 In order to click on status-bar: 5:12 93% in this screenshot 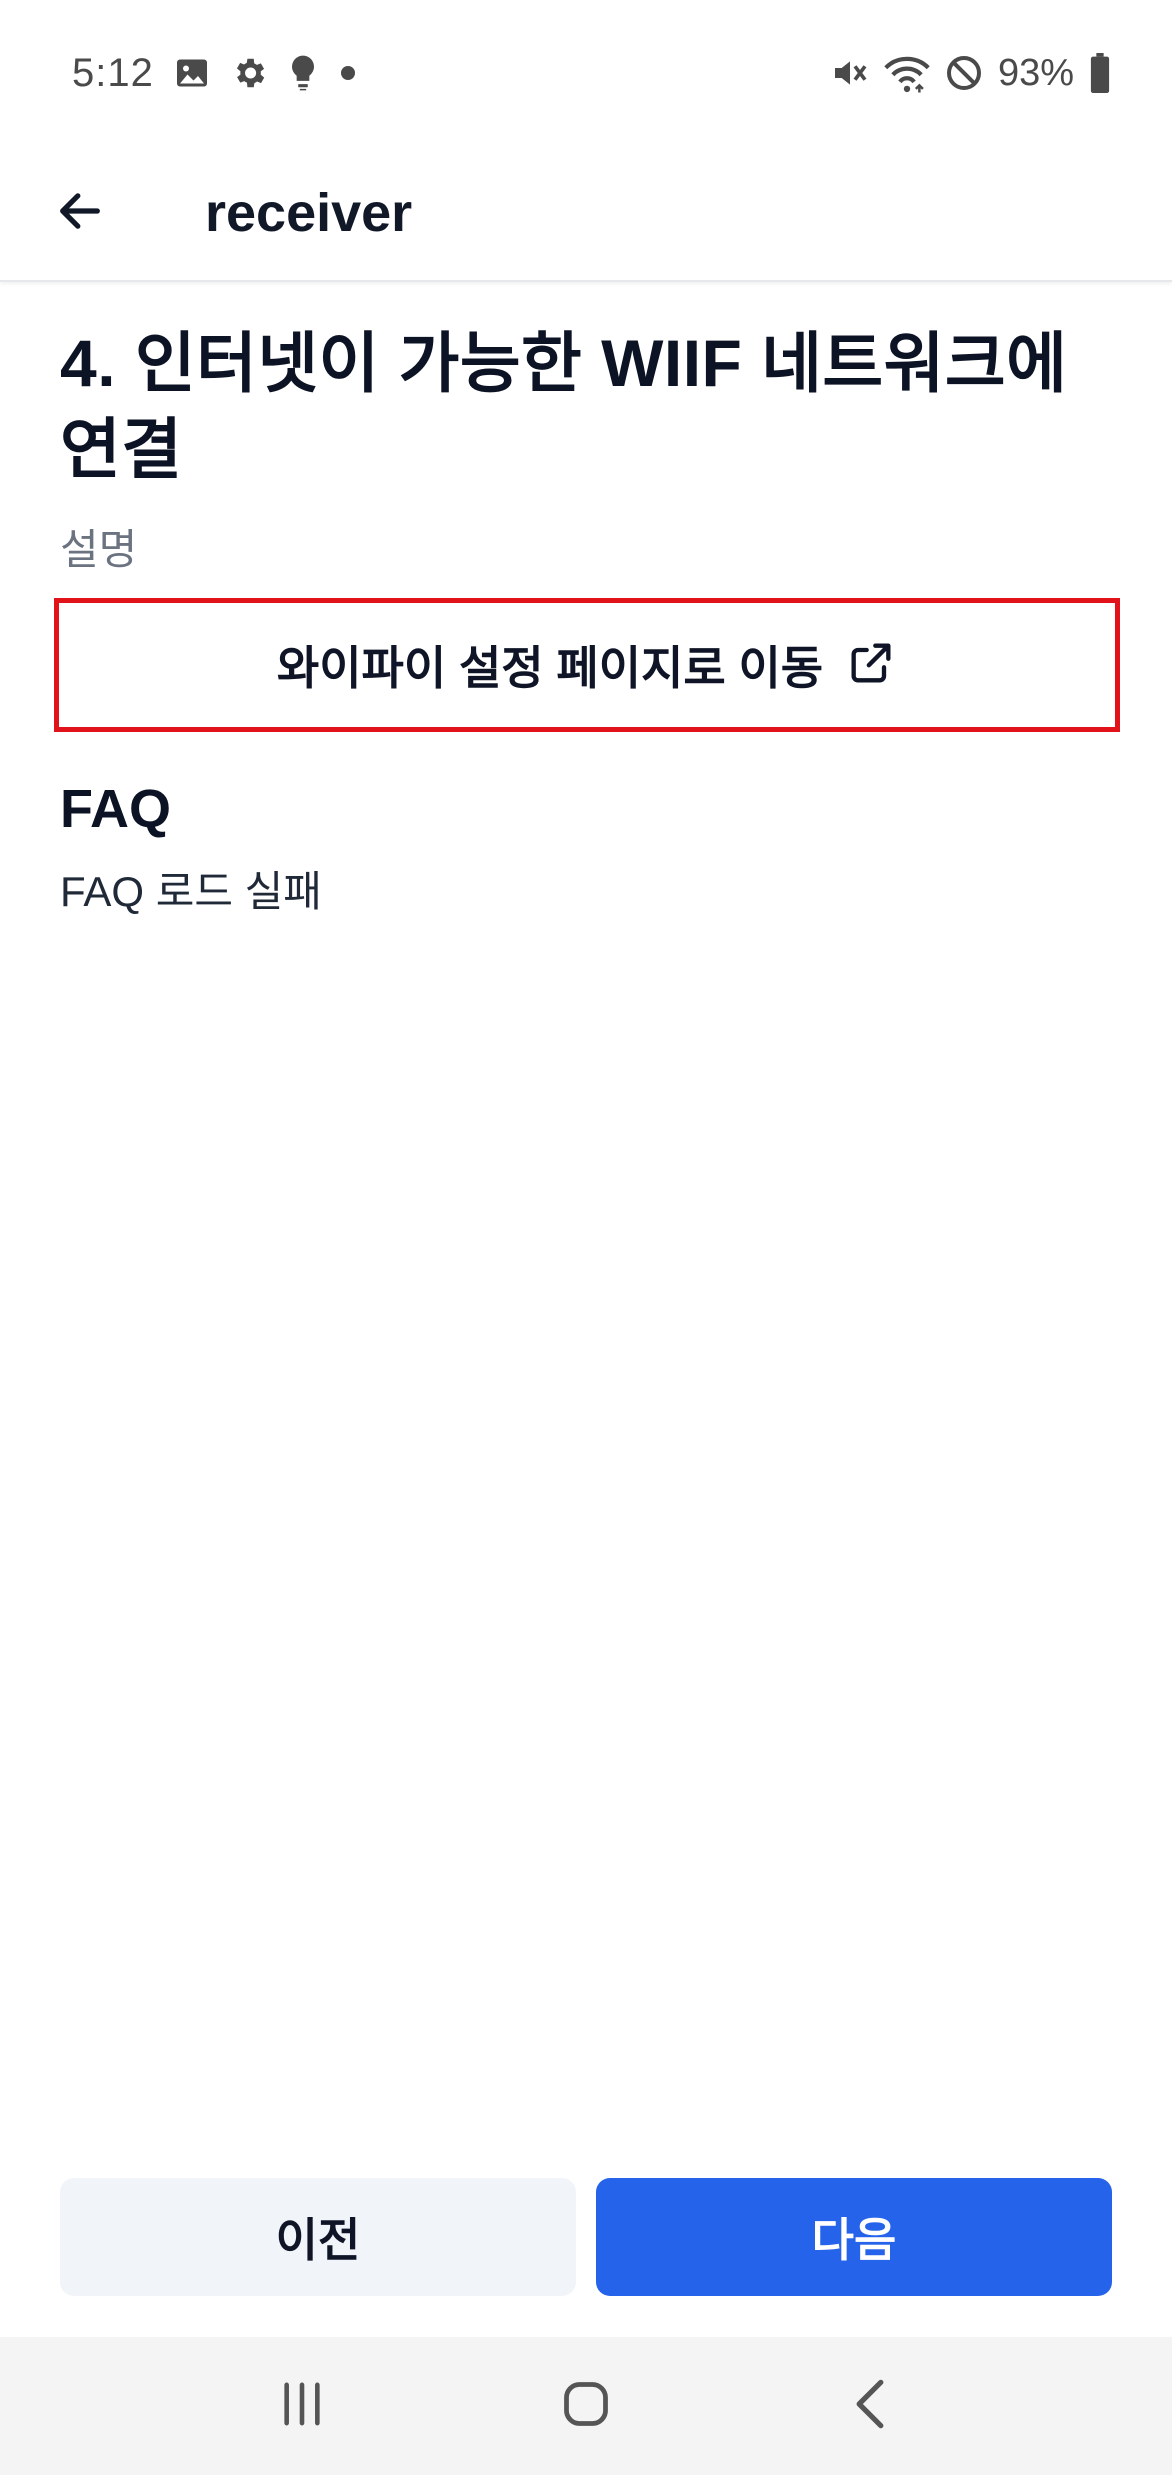, I will do `click(586, 73)`.